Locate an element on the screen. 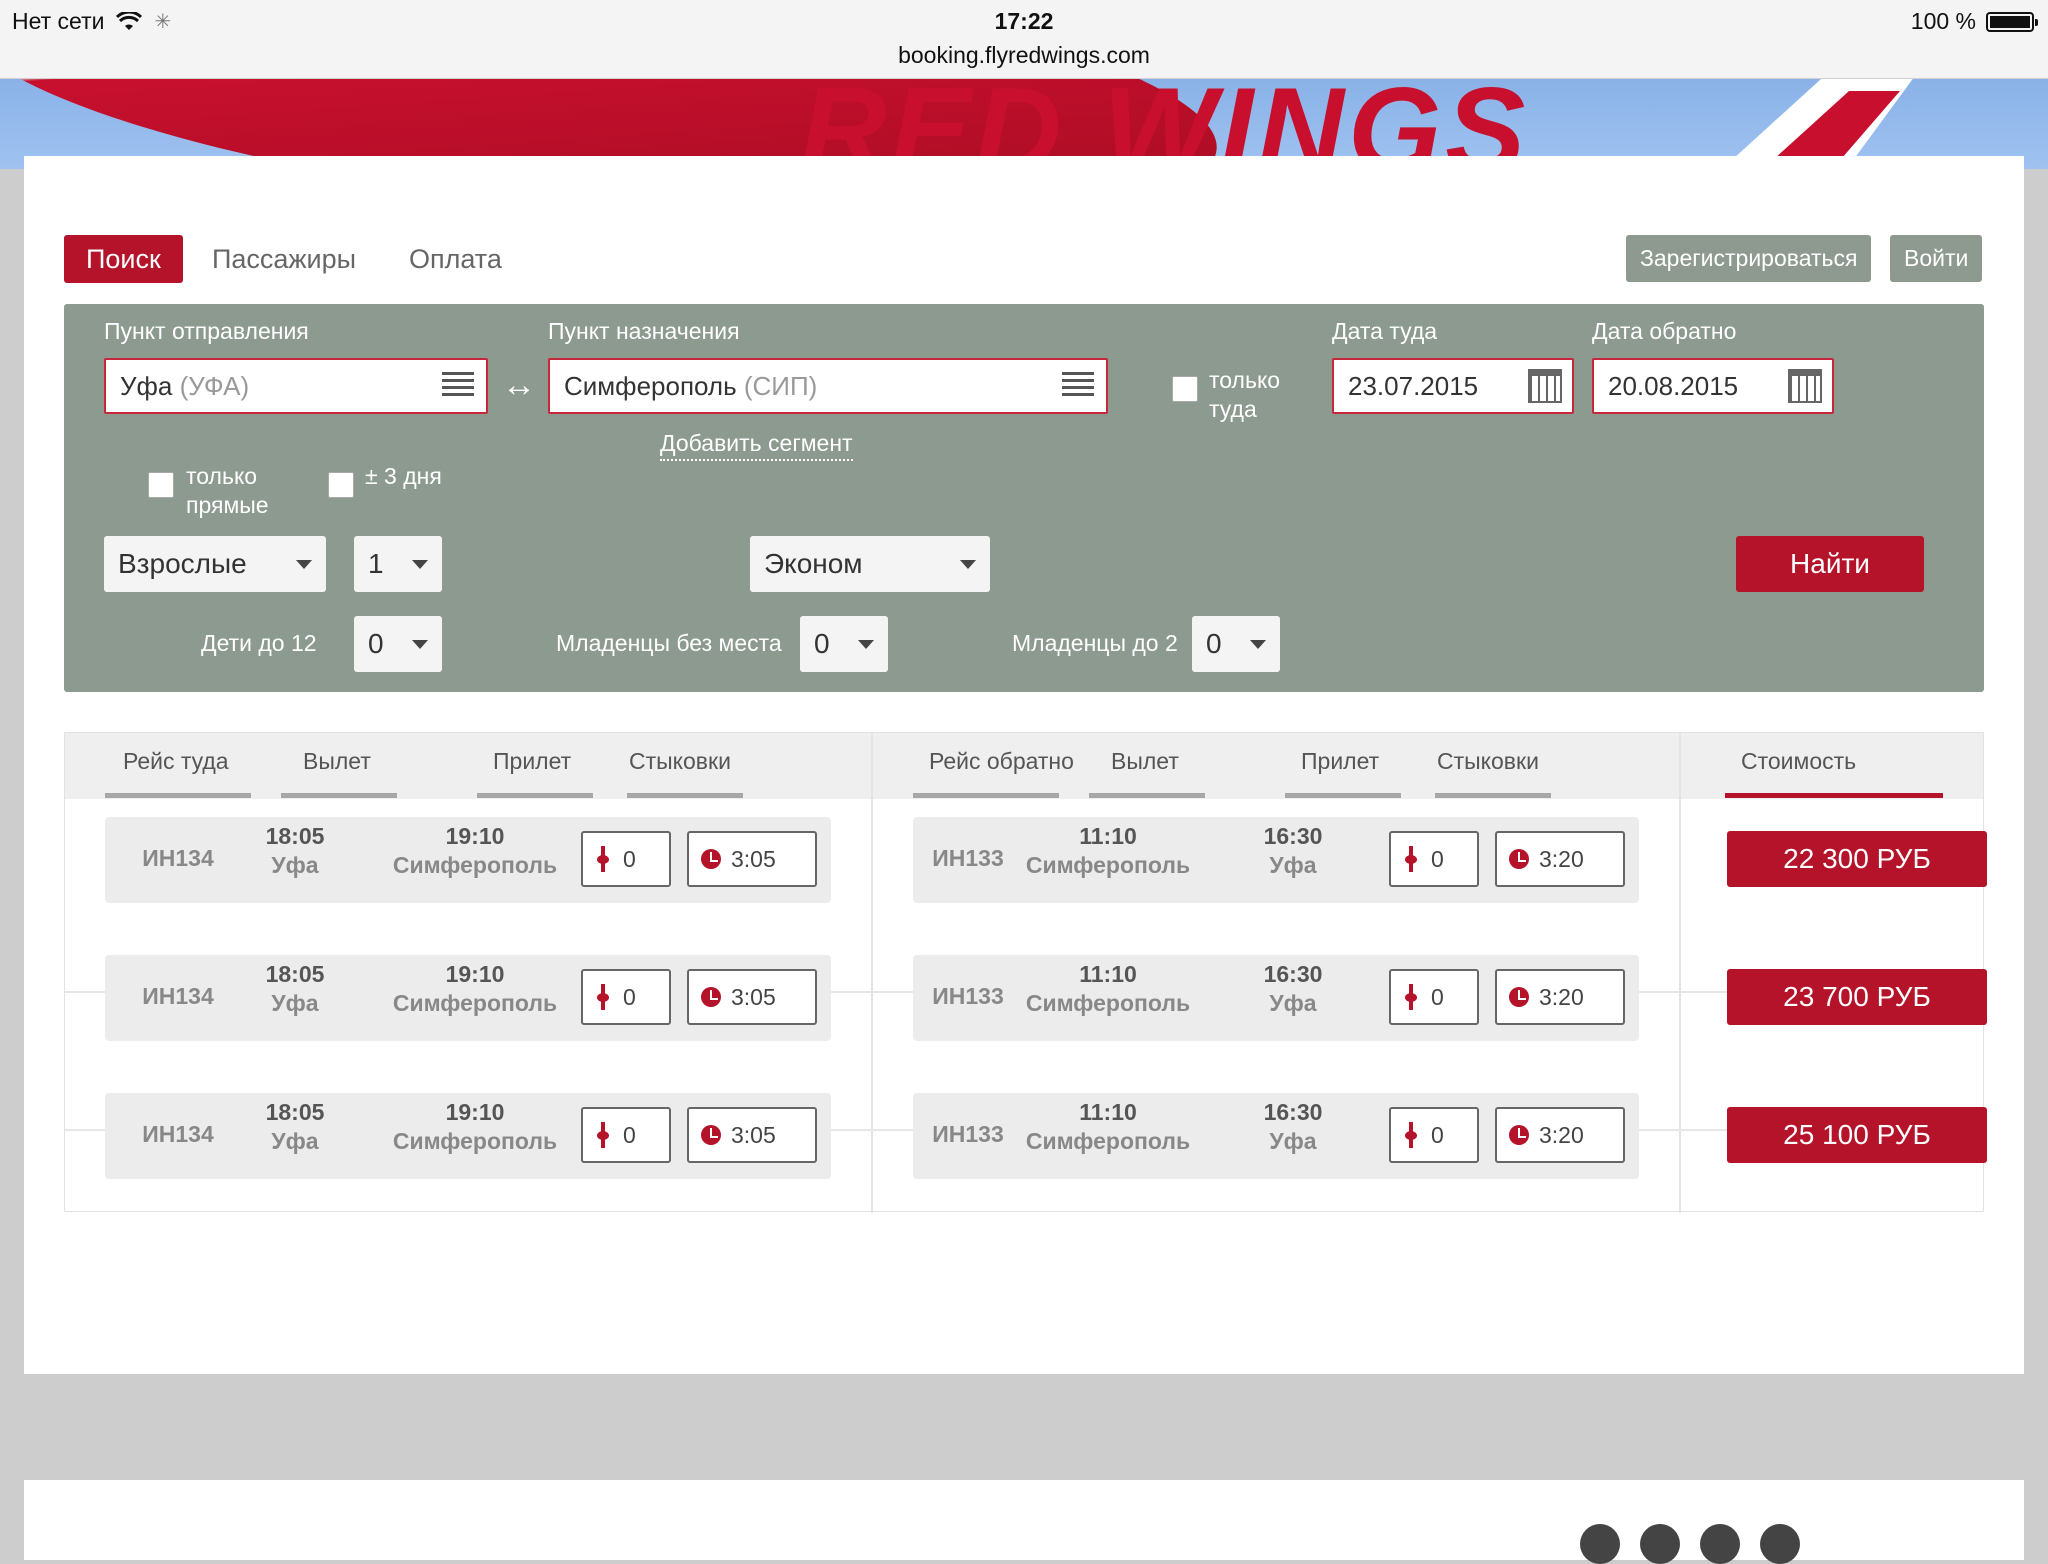  departure-time: 11:10 is located at coordinates (1108, 974).